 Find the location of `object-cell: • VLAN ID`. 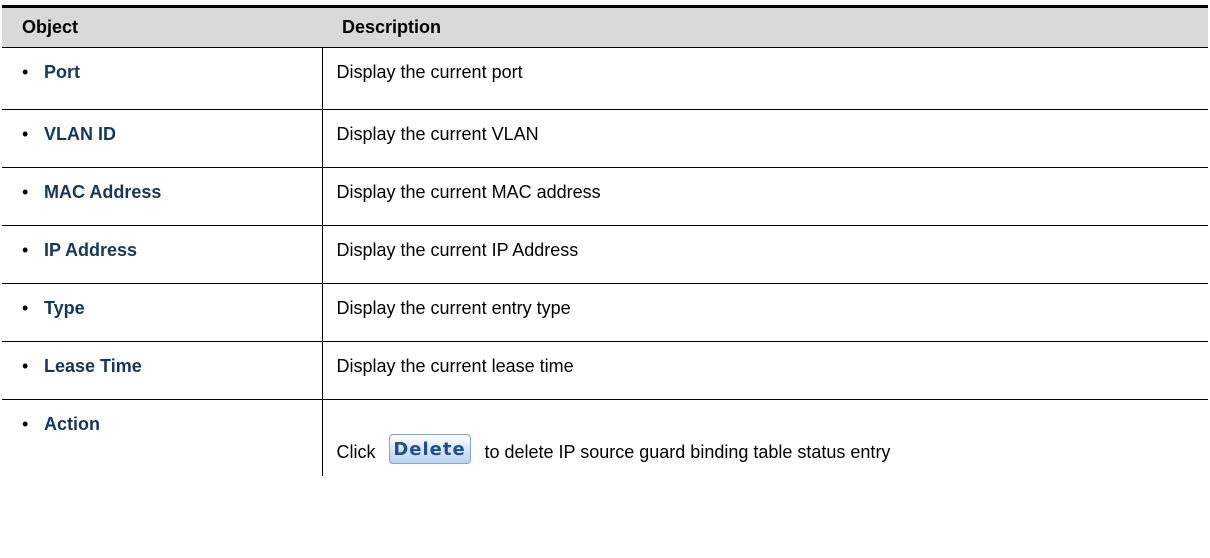

object-cell: • VLAN ID is located at coordinates (162, 138).